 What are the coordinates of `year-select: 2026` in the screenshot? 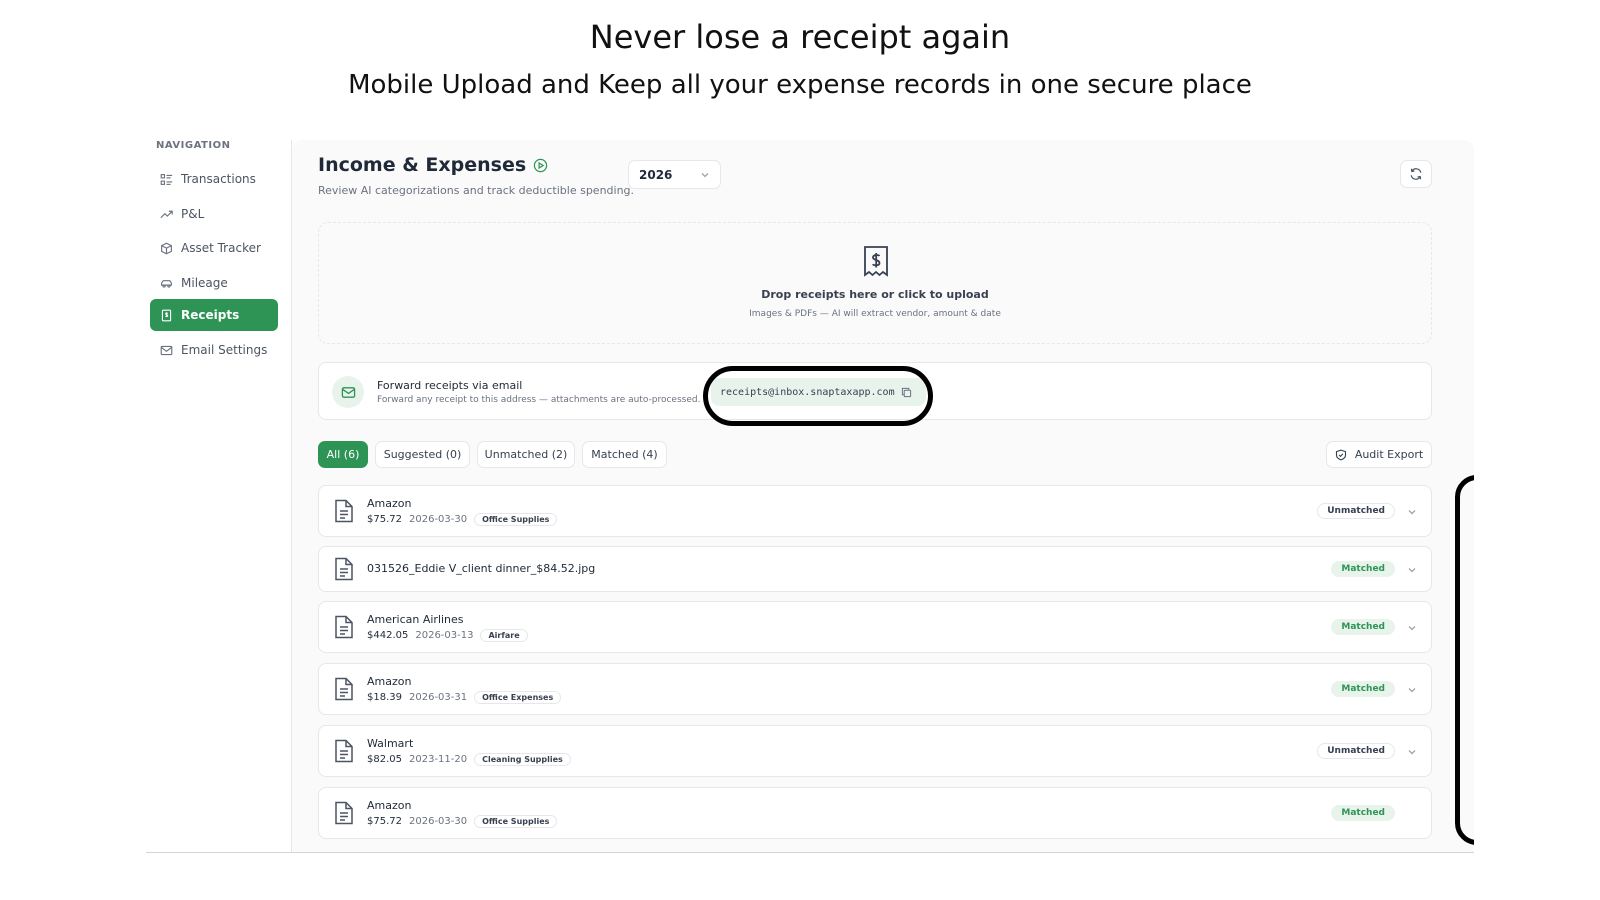 It's located at (674, 174).